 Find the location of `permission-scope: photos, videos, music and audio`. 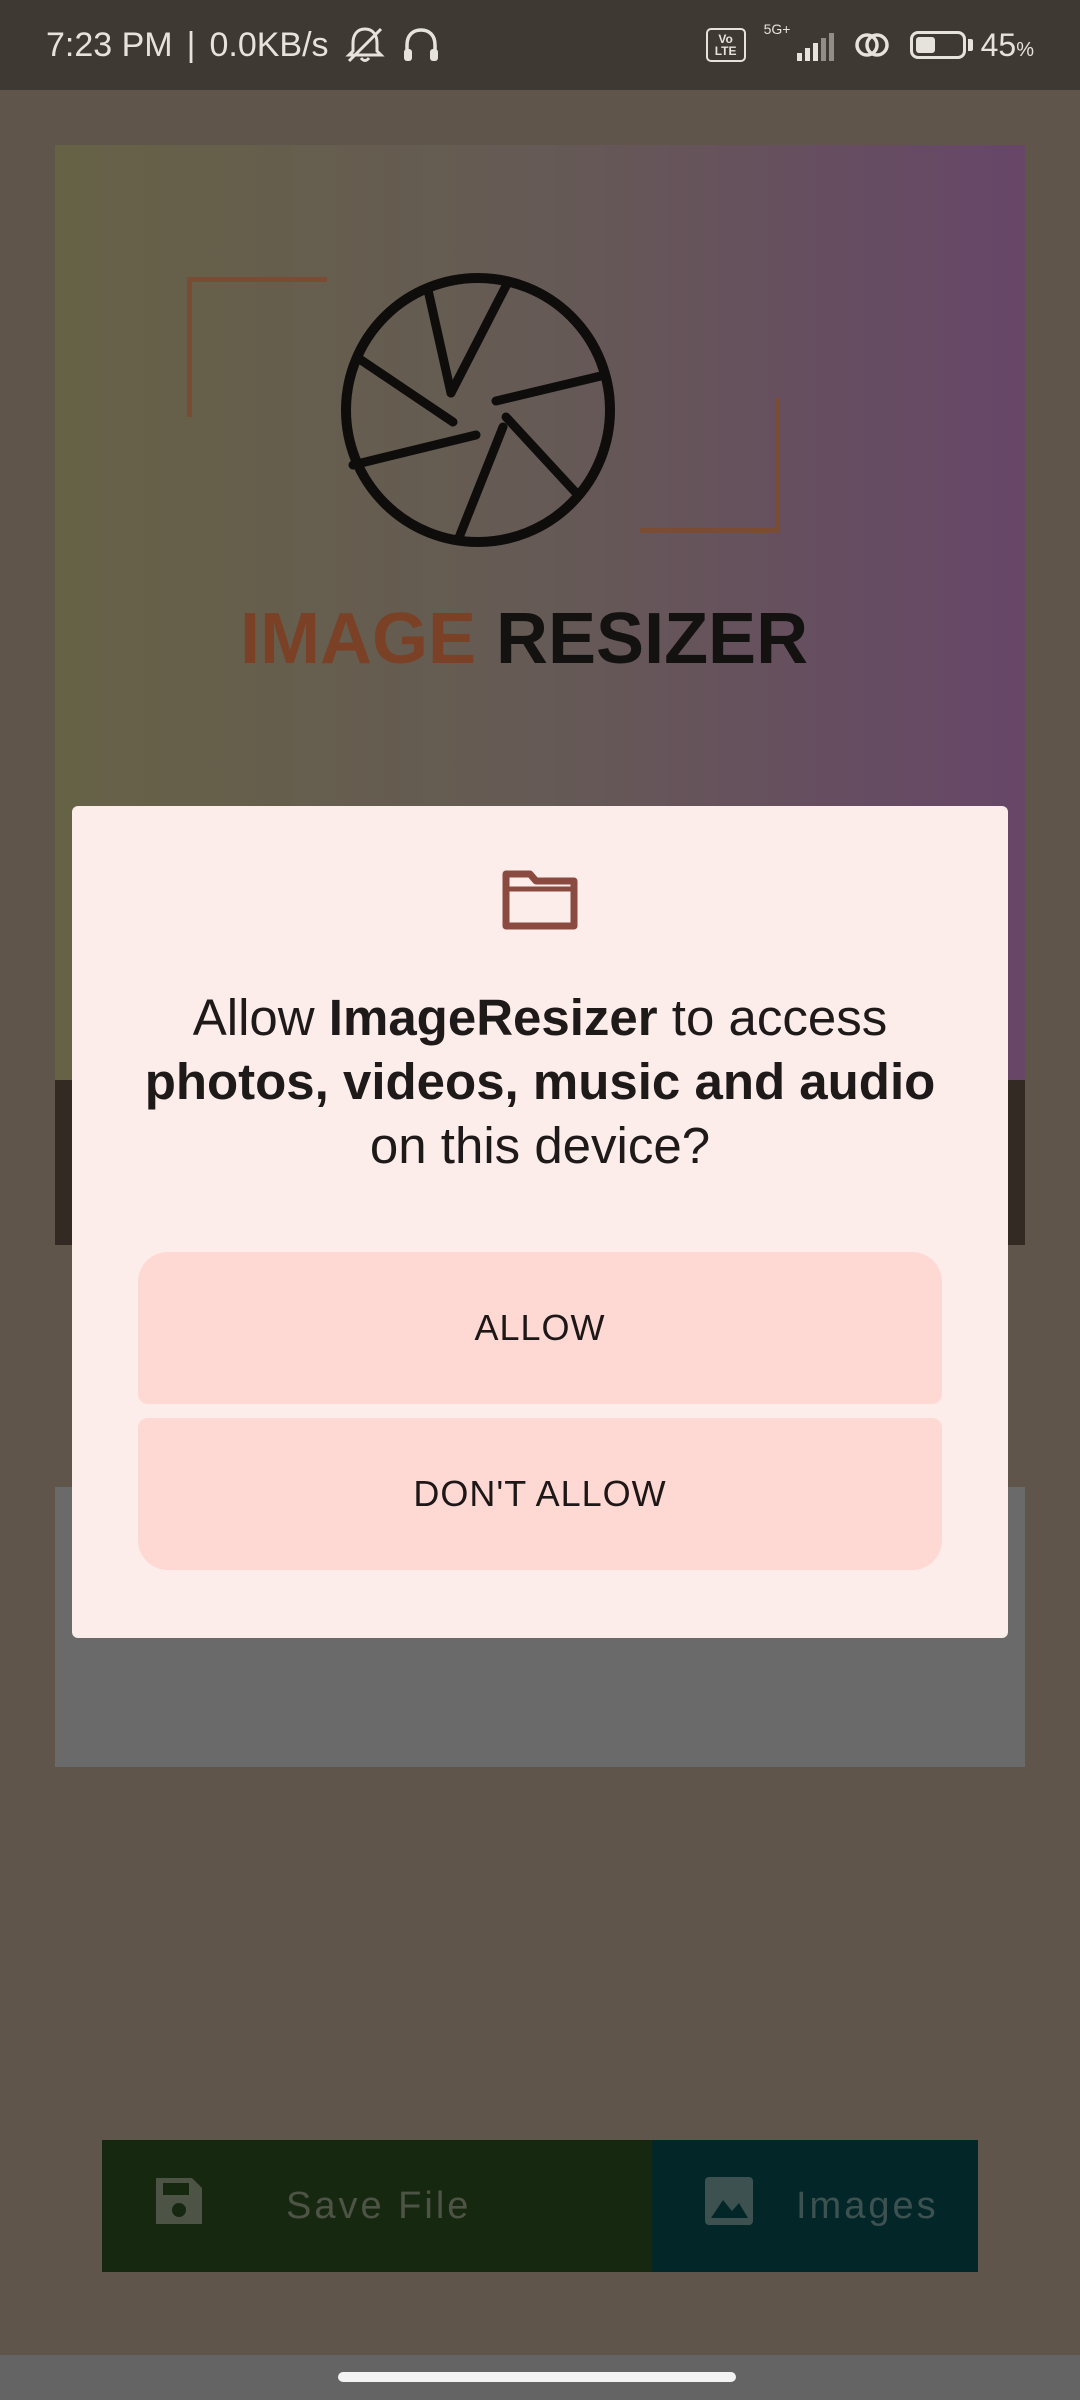

permission-scope: photos, videos, music and audio is located at coordinates (540, 1081).